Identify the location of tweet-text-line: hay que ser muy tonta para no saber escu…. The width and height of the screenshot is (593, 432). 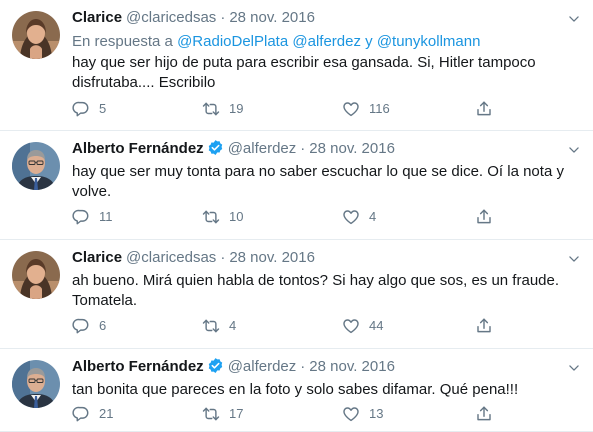
(318, 171).